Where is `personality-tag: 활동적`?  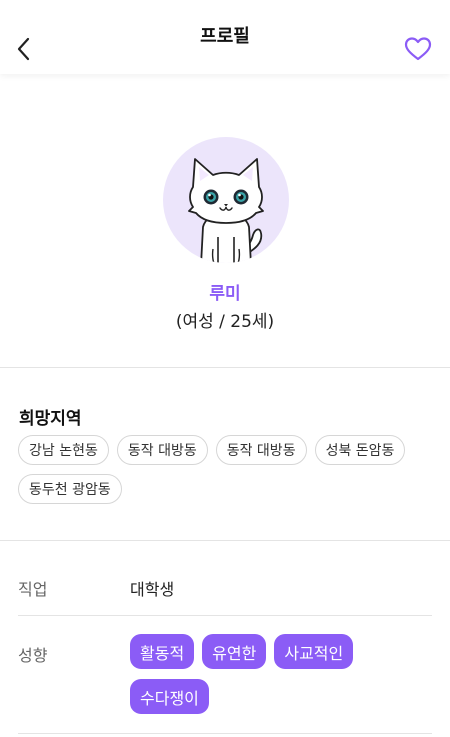 personality-tag: 활동적 is located at coordinates (162, 651).